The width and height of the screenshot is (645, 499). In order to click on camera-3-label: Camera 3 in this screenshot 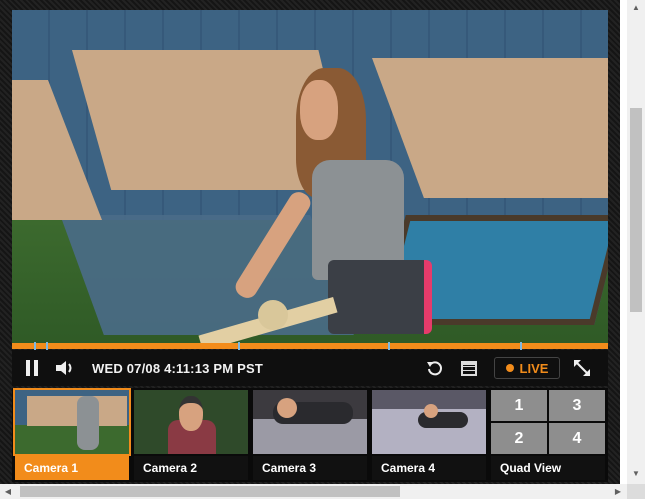, I will do `click(310, 468)`.